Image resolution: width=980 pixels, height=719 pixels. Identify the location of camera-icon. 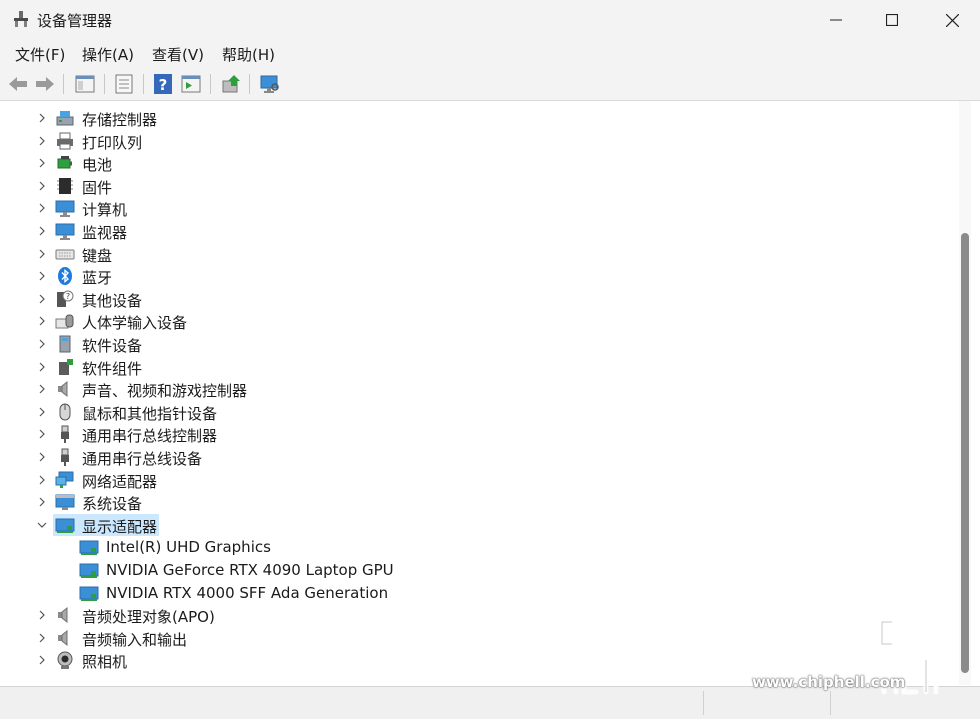
(65, 660).